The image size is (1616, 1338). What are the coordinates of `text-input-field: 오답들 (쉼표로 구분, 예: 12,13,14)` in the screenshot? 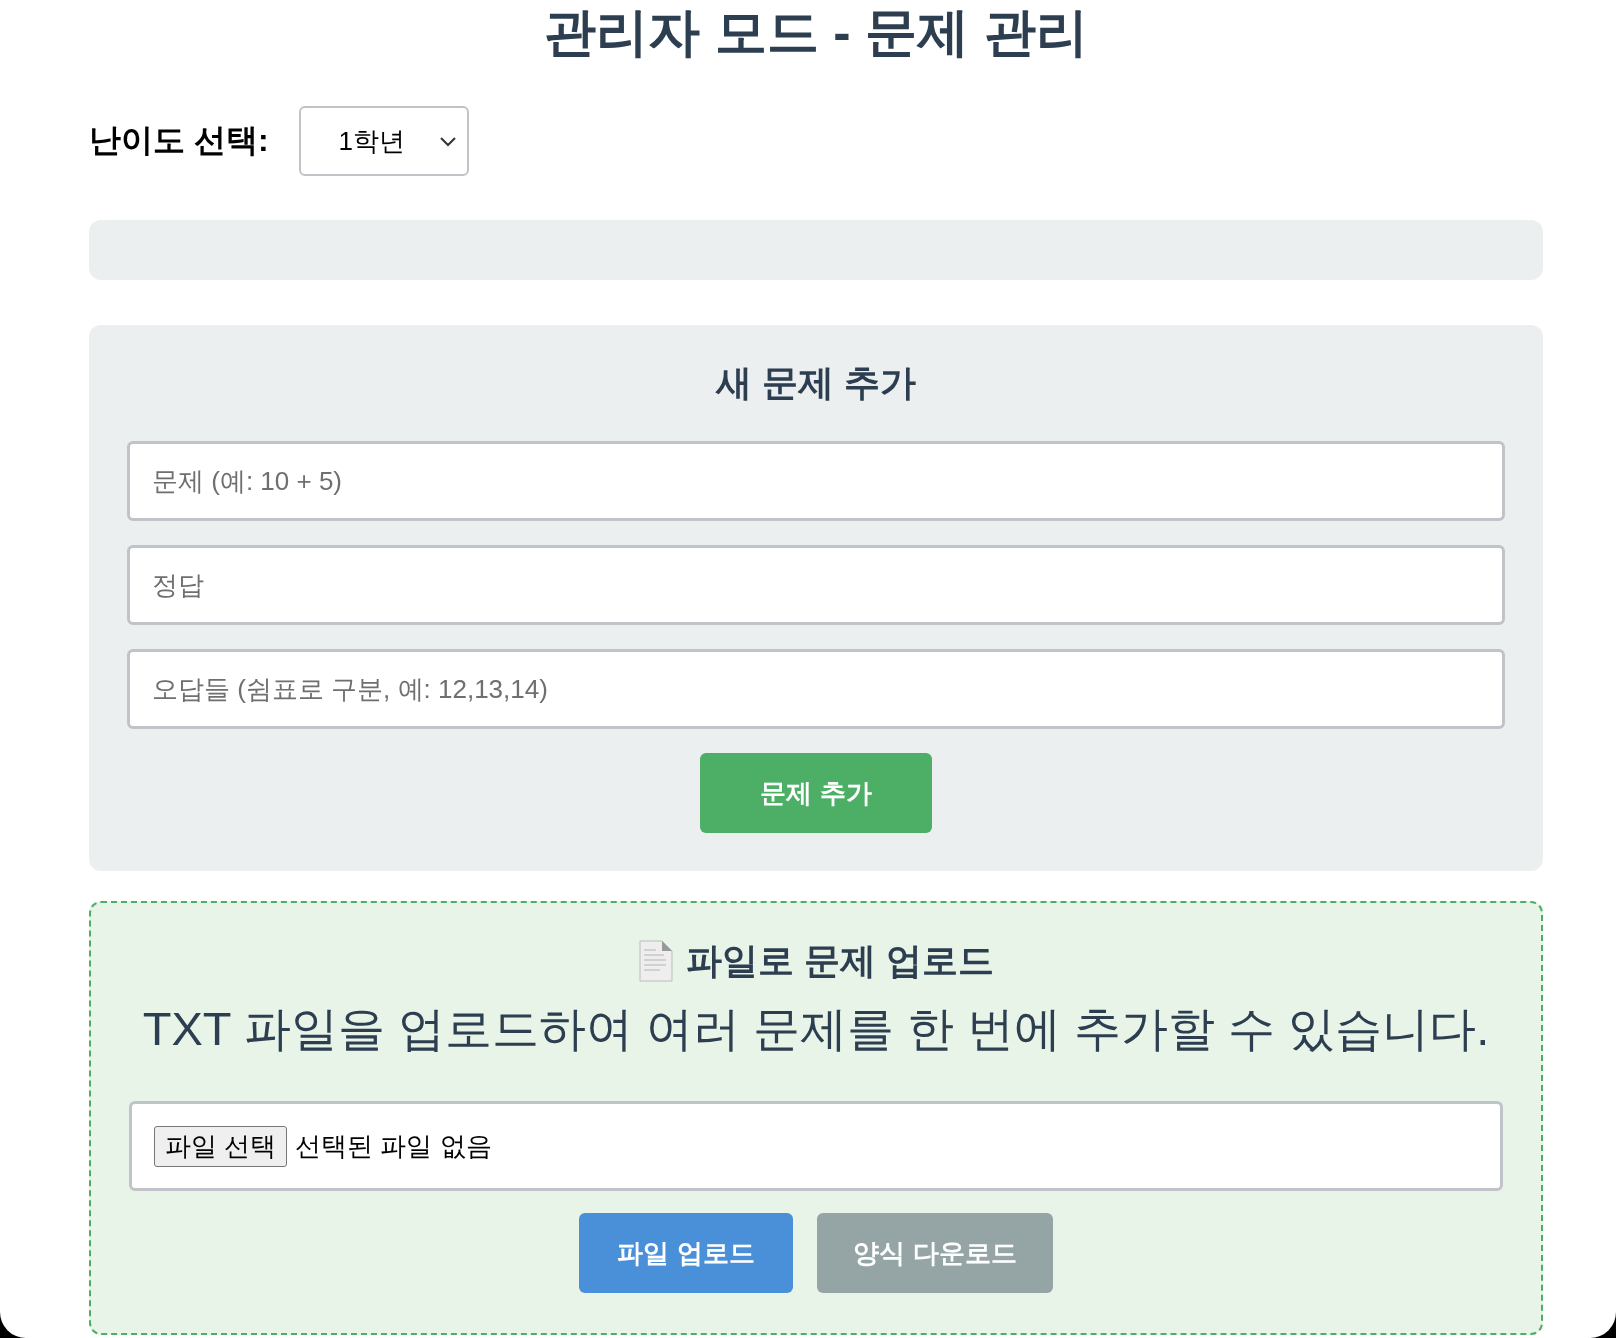 It's located at (816, 689).